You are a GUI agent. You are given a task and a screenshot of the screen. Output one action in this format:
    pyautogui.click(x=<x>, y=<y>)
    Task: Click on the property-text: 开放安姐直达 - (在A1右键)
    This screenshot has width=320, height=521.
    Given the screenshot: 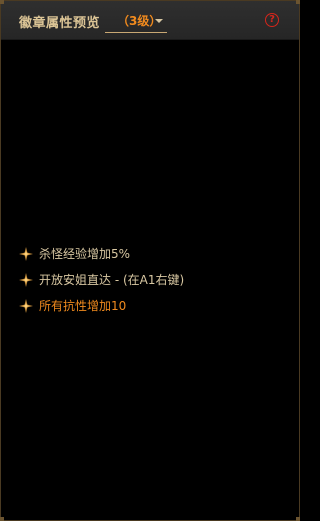 What is the action you would take?
    pyautogui.click(x=112, y=280)
    